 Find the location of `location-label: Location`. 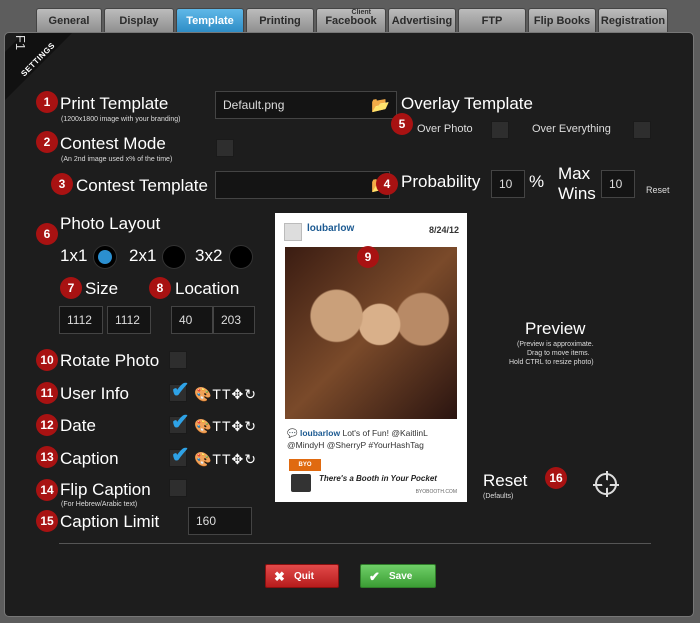

location-label: Location is located at coordinates (207, 288).